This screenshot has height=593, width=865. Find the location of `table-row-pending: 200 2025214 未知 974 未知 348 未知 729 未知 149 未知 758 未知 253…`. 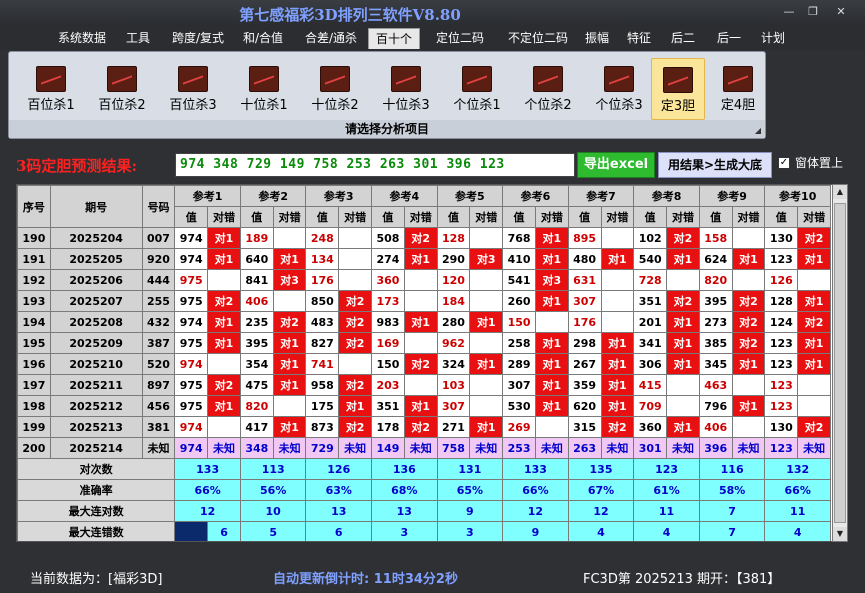

table-row-pending: 200 2025214 未知 974 未知 348 未知 729 未知 149 未知 758 未知 253… is located at coordinates (424, 448).